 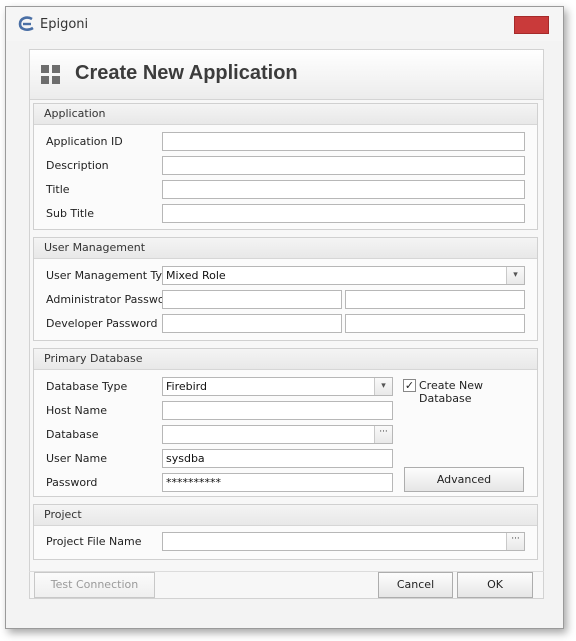 I want to click on close-button, so click(x=531, y=25).